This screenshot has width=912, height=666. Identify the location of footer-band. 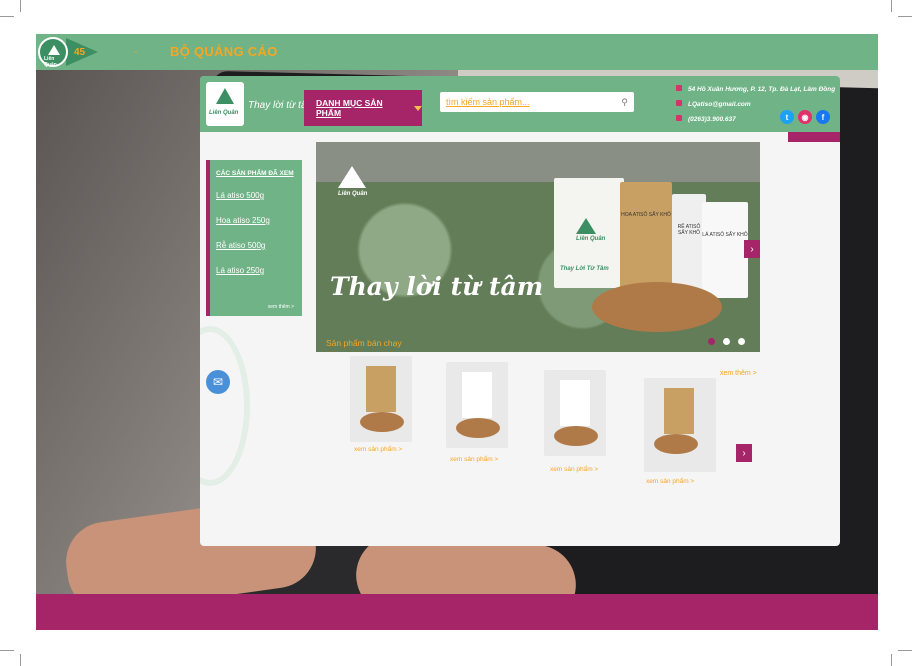
(457, 612).